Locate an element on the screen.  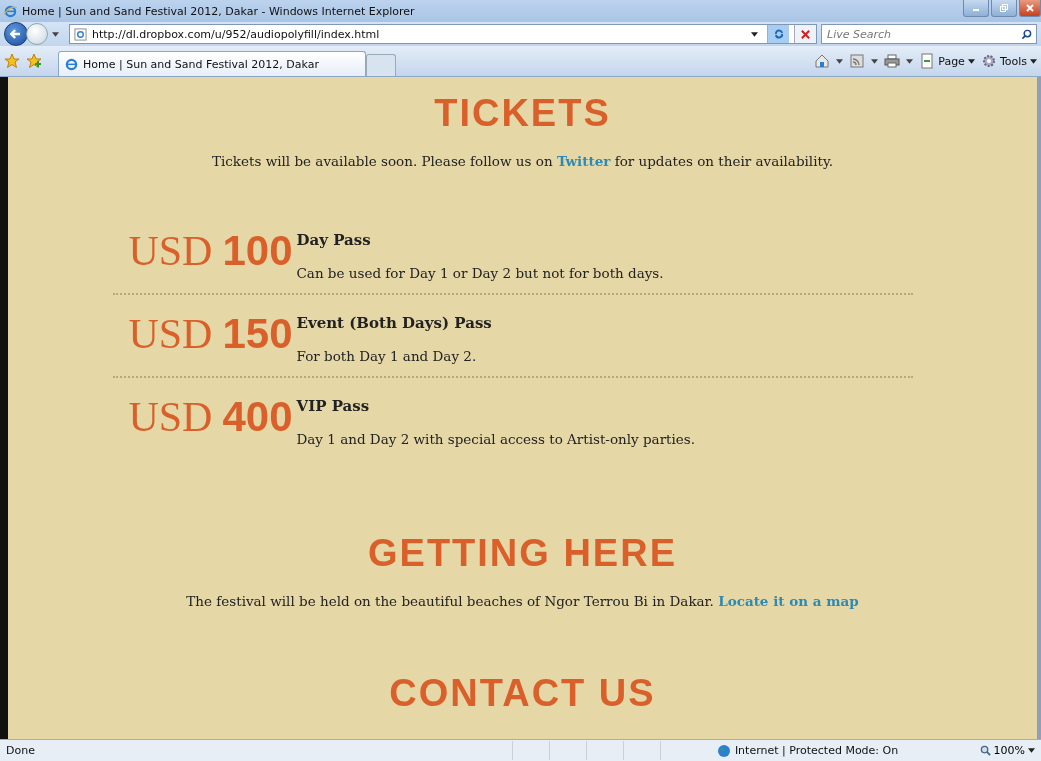
restore-button is located at coordinates (1004, 8).